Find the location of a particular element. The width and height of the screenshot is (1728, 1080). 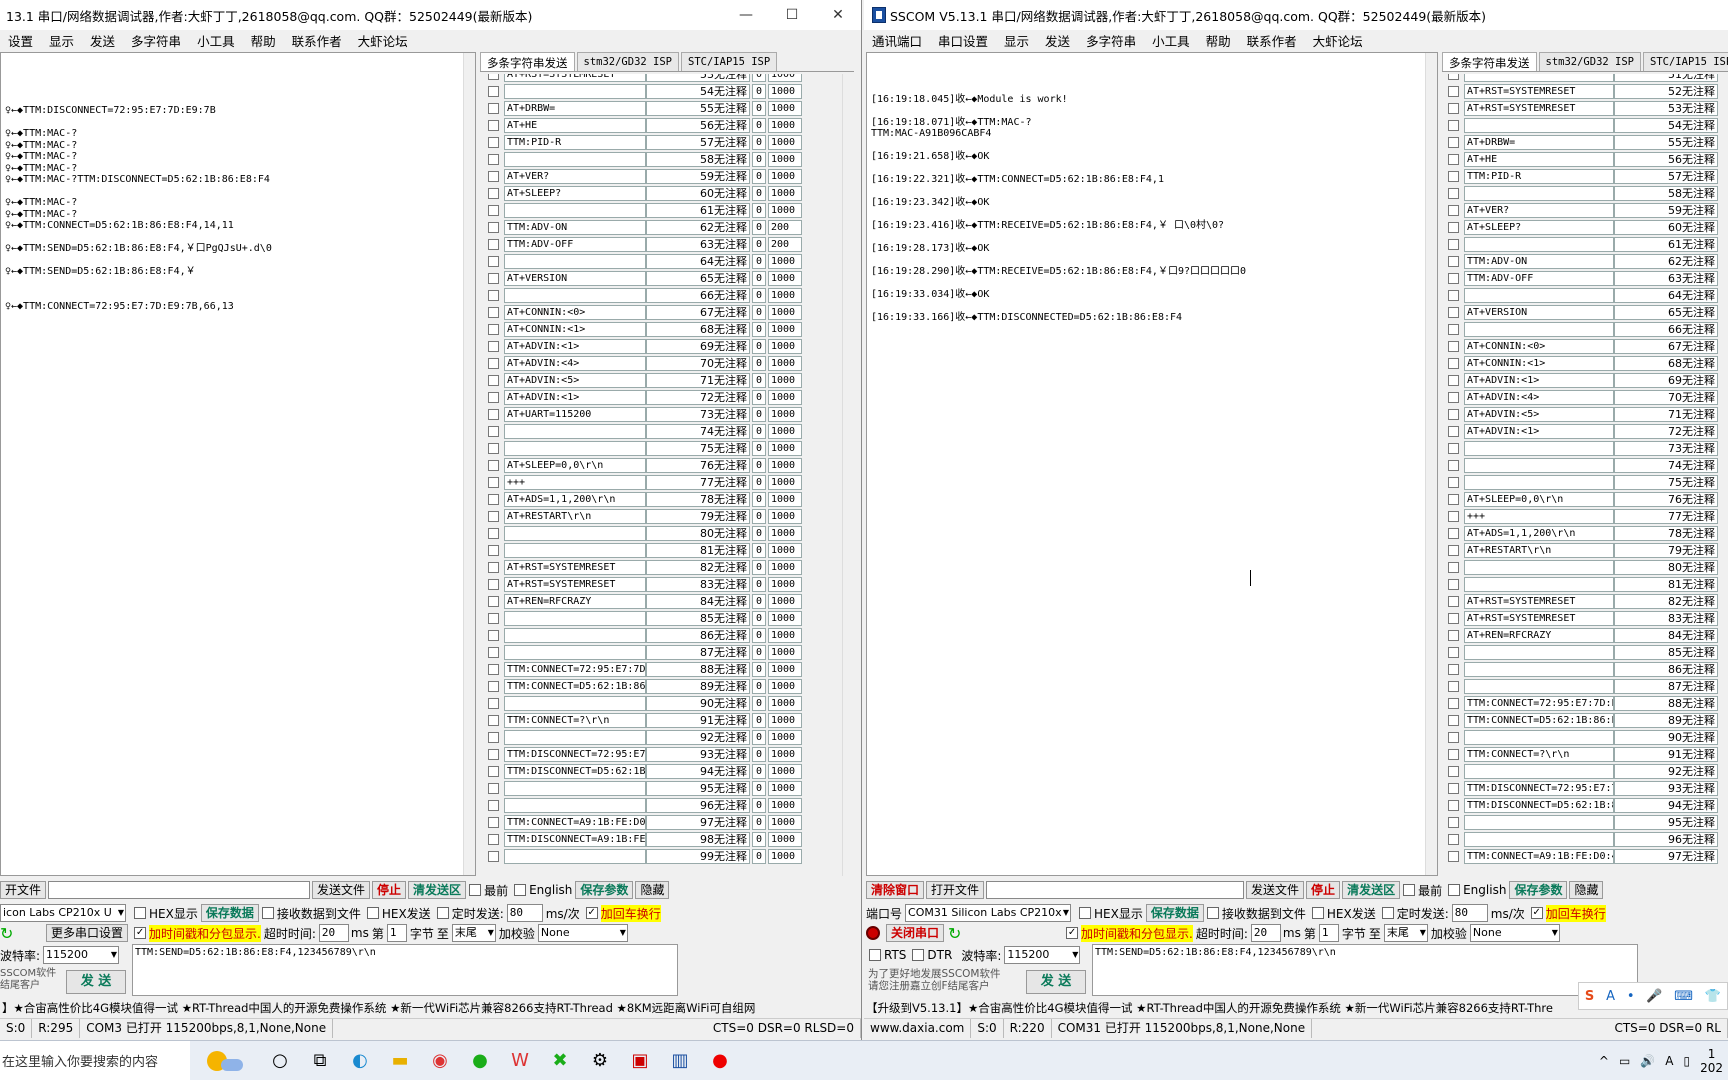

right-row-send-button: 97无注释 is located at coordinates (1666, 856).